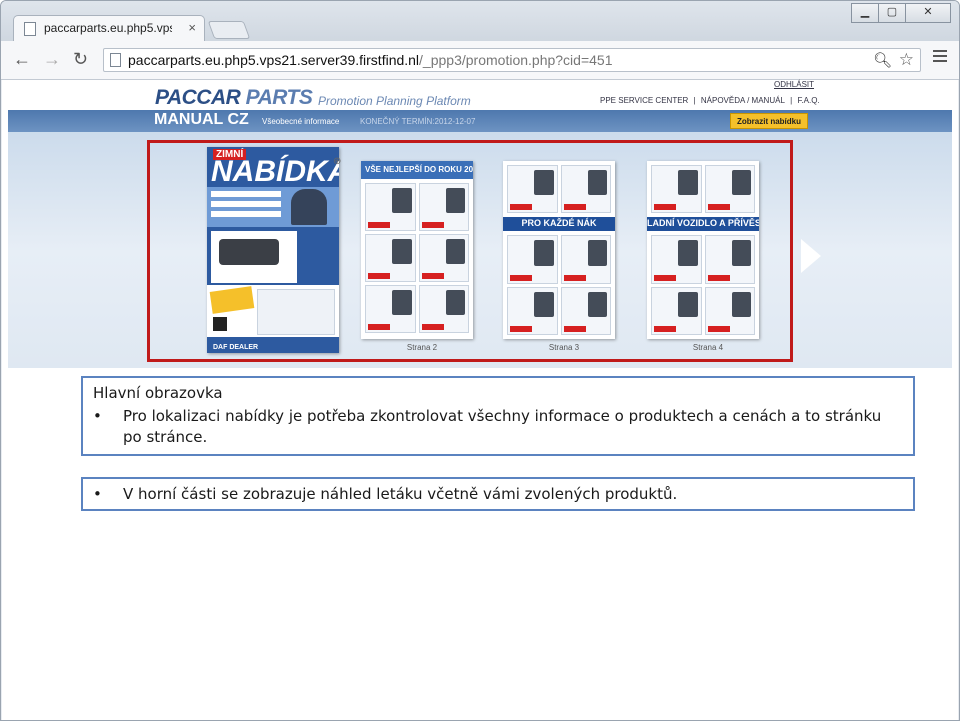  Describe the element at coordinates (940, 57) in the screenshot. I see `menu-icon` at that location.